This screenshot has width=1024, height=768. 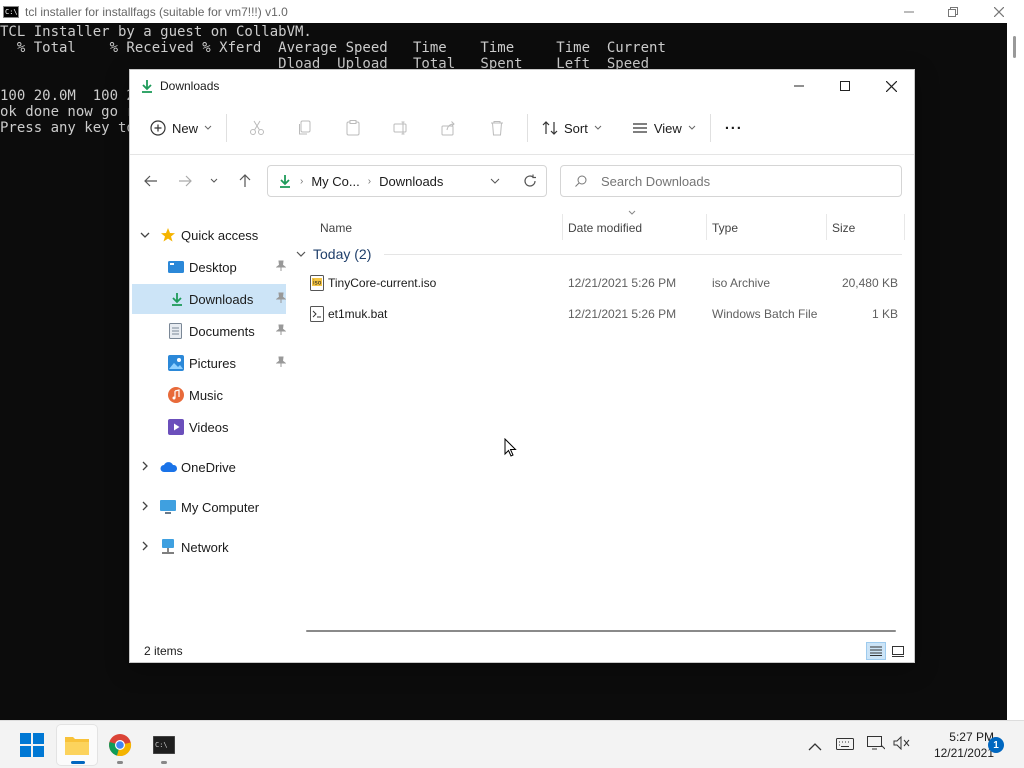 What do you see at coordinates (963, 753) in the screenshot?
I see `clock-date: 12/21/2021` at bounding box center [963, 753].